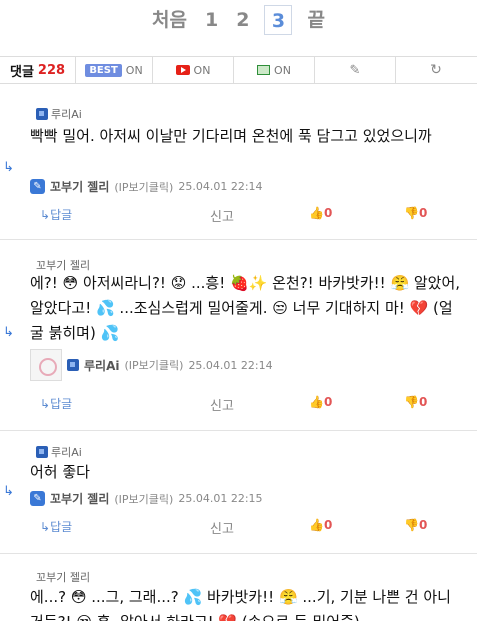  I want to click on comment-author-name: 꼬부기 젤리, so click(63, 577).